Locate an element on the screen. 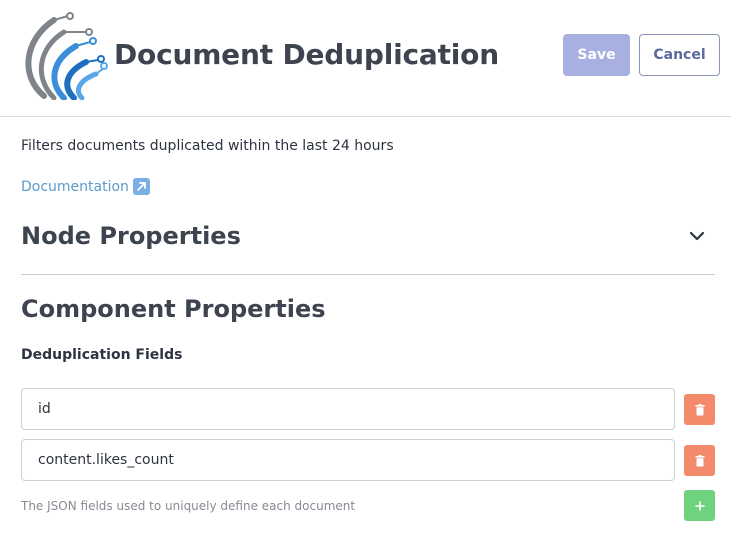 The width and height of the screenshot is (731, 536). dedup-fields-label: Deduplication Fields is located at coordinates (102, 355).